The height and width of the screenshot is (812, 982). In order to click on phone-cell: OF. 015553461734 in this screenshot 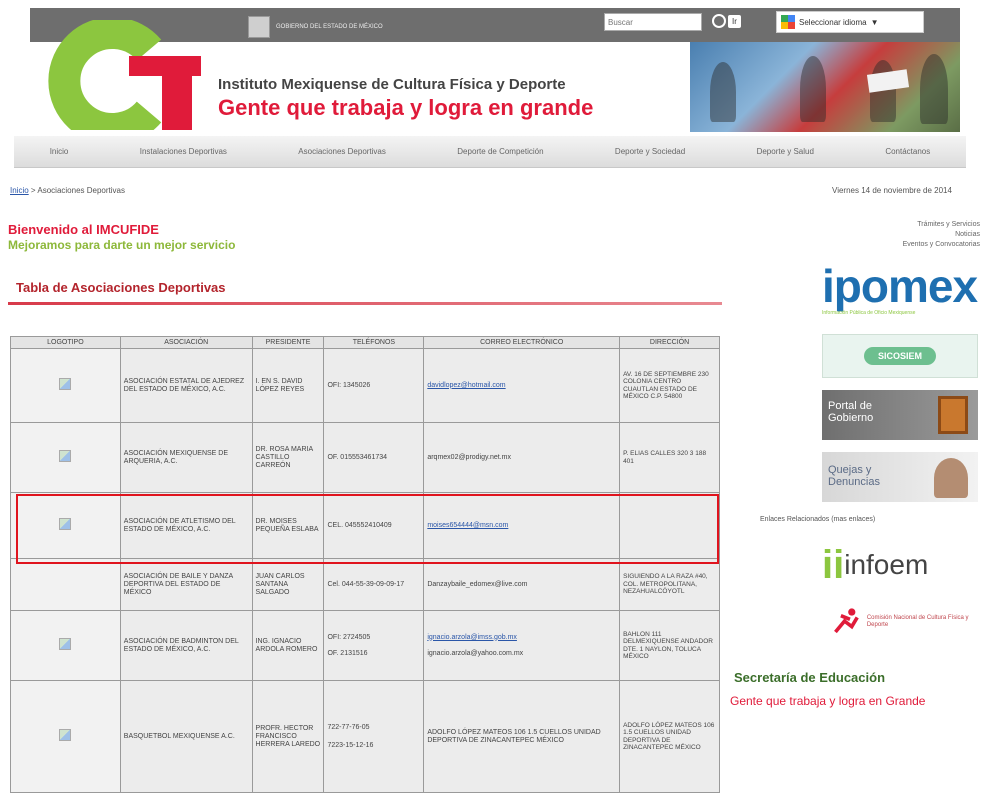, I will do `click(374, 457)`.